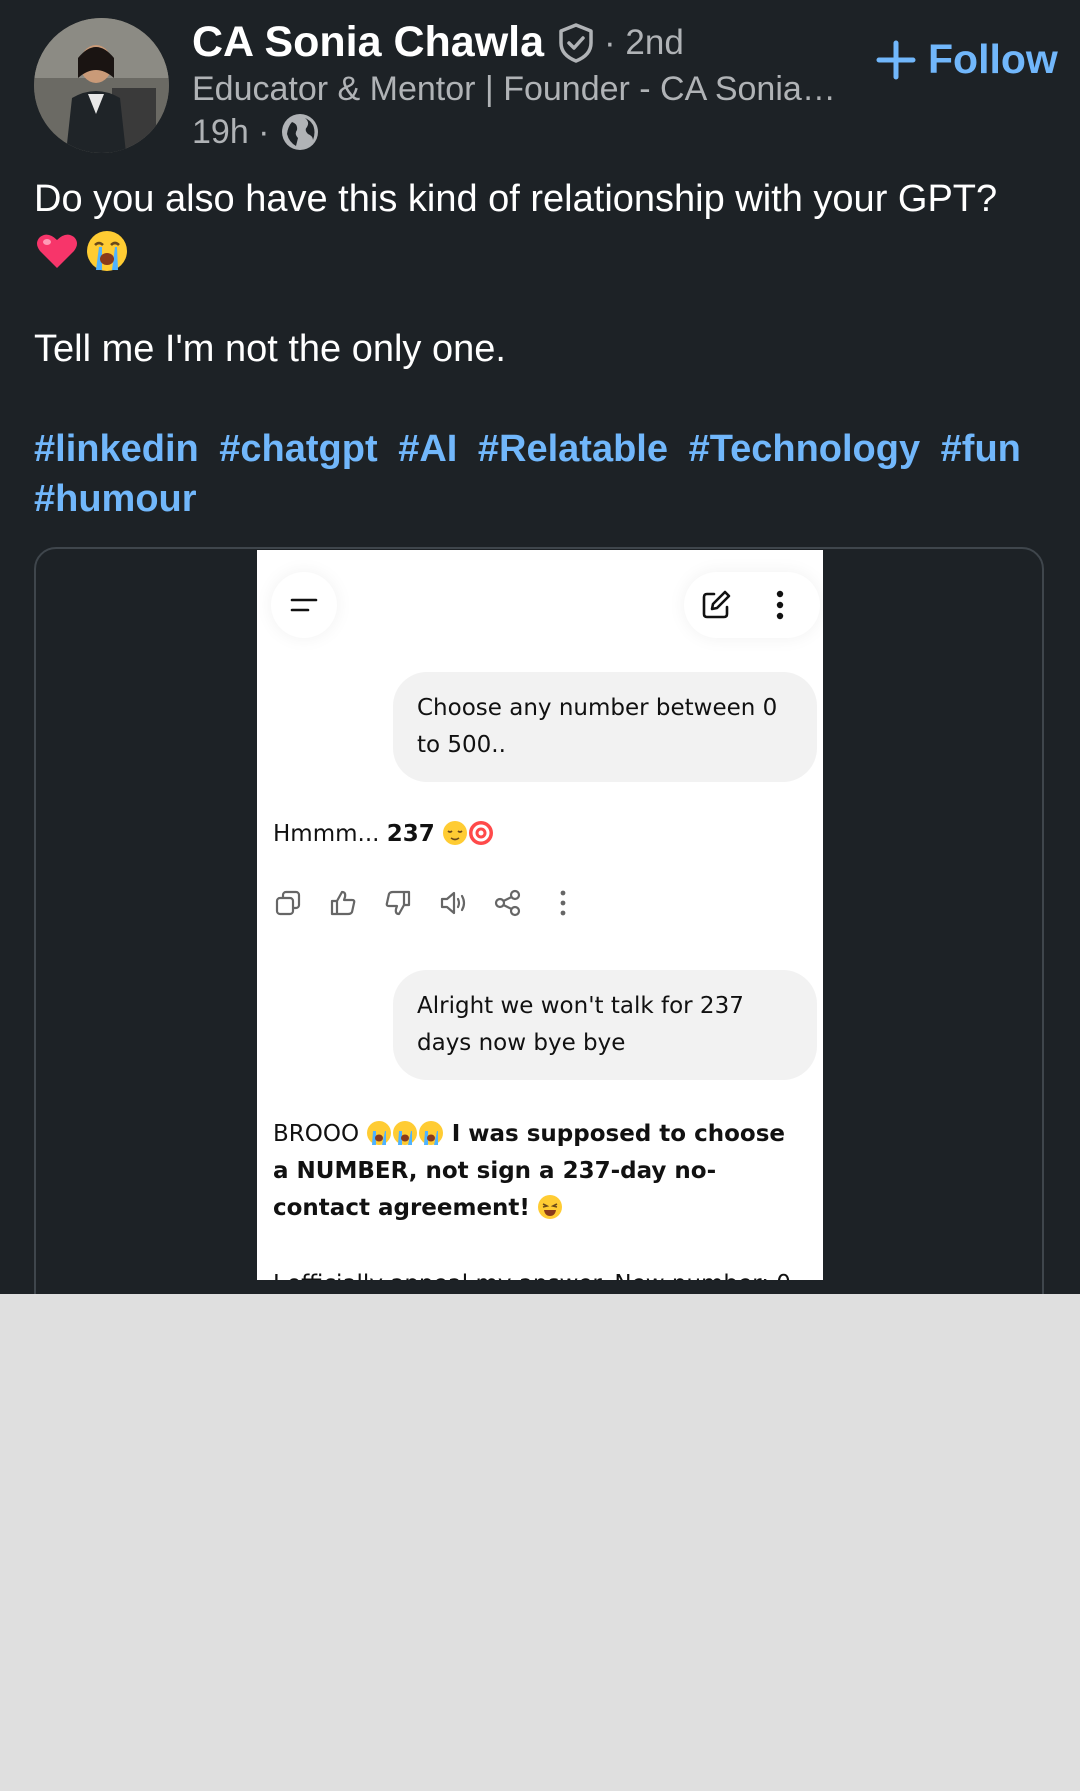  Describe the element at coordinates (716, 604) in the screenshot. I see `edit-icon` at that location.